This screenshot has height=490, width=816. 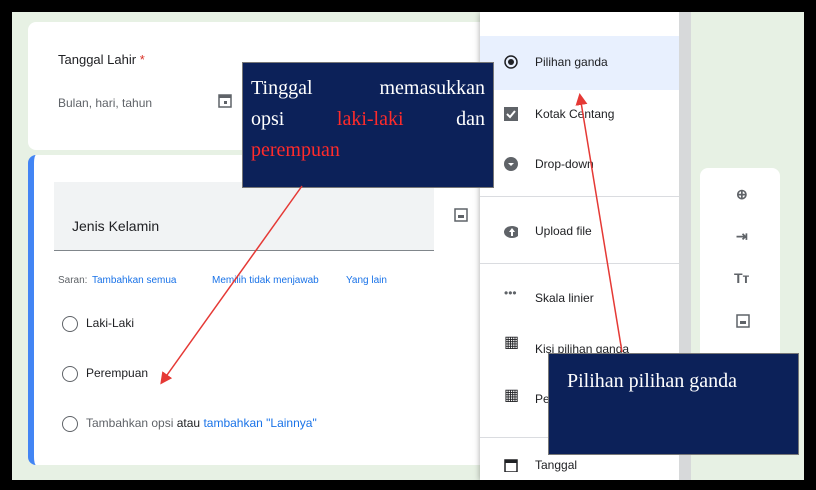 I want to click on arrow-to-menu-item, so click(x=599, y=223).